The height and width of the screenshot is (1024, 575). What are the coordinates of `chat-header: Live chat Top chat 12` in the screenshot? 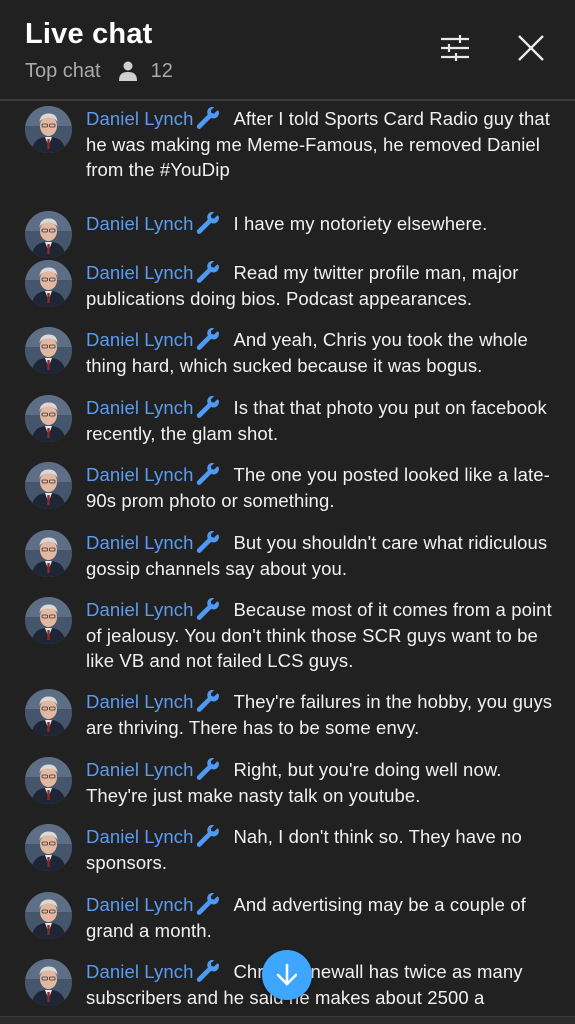 It's located at (287, 50).